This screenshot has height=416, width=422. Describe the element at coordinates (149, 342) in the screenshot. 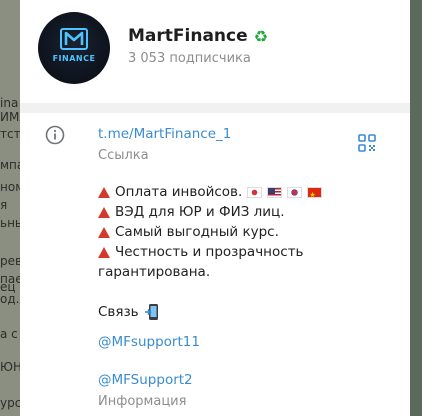

I see `support-handle-1: @MFsupport11` at that location.